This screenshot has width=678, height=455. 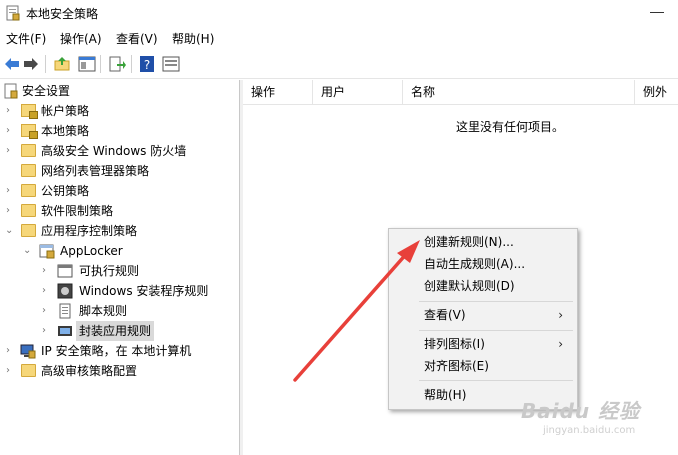 I want to click on tree-item-executable-rules: › 可执行规则, so click(x=119, y=271).